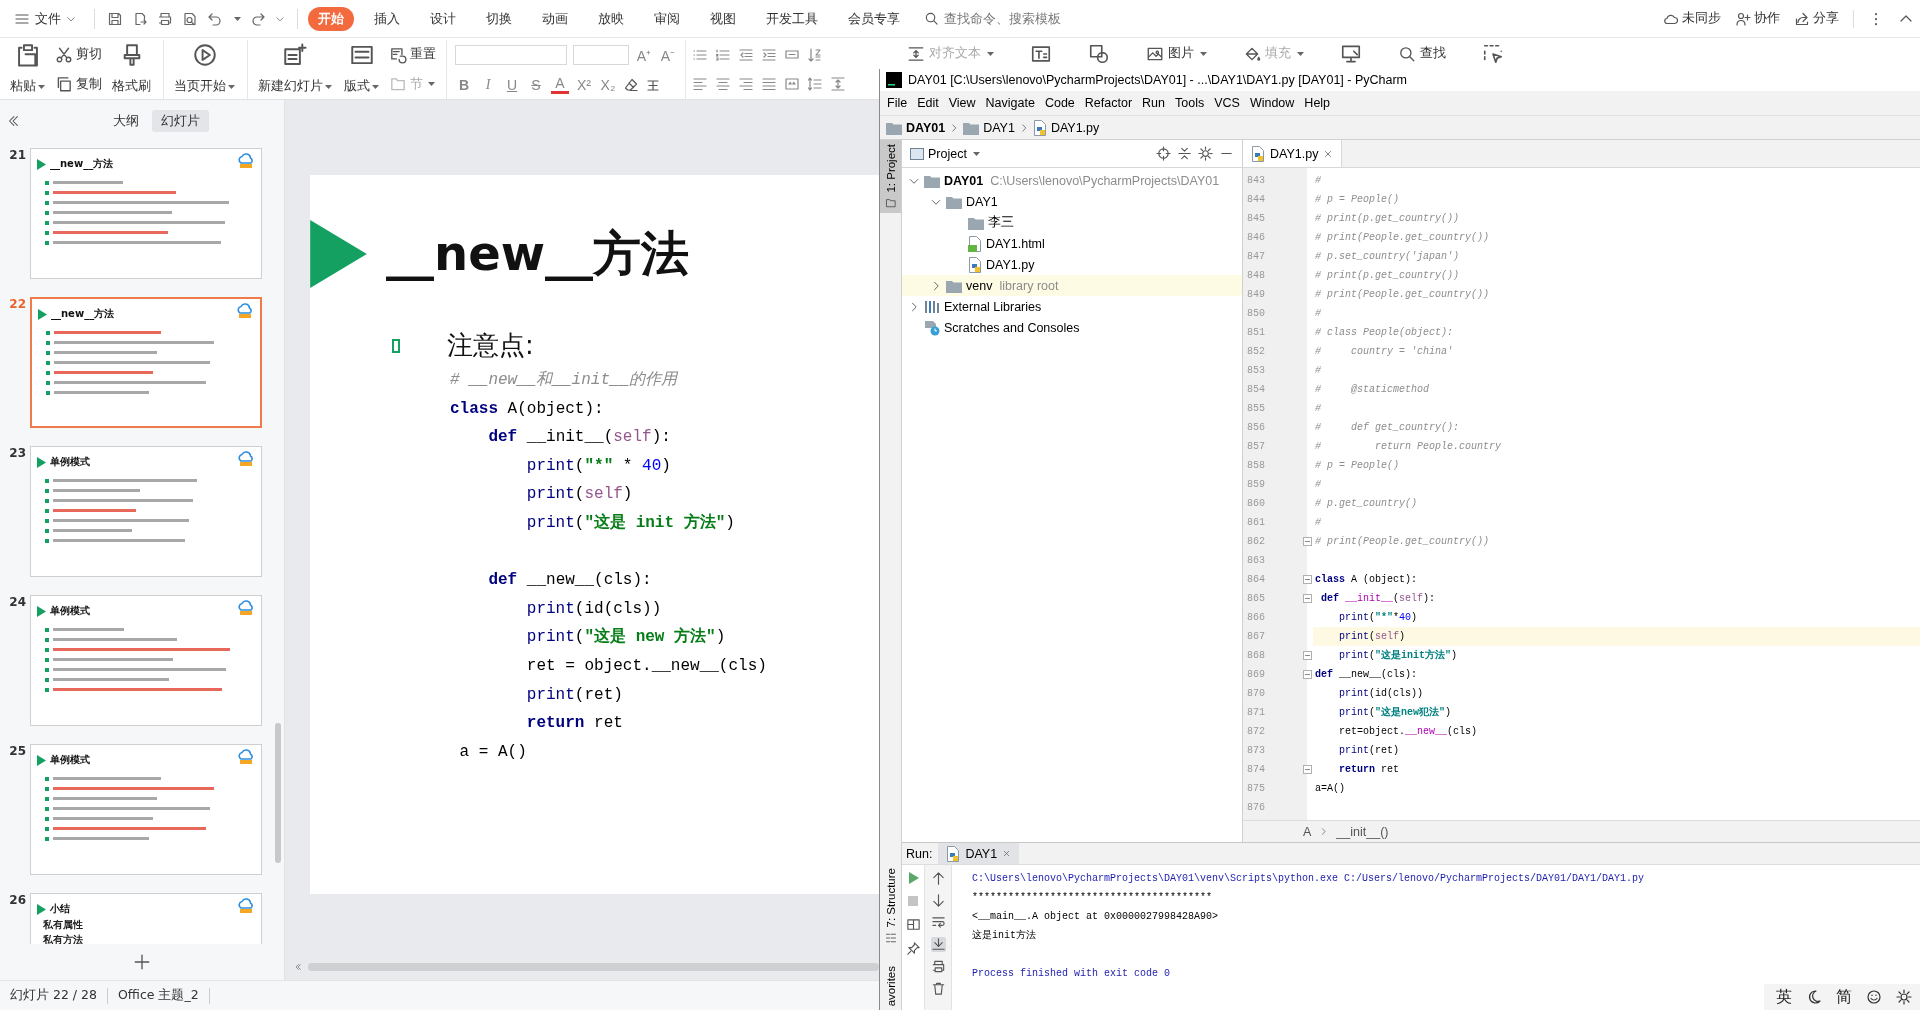 The height and width of the screenshot is (1010, 1920). What do you see at coordinates (1072, 180) in the screenshot?
I see `tree-item: DAY01 C:\Users\lenovo\PycharmProjects\DAY01` at bounding box center [1072, 180].